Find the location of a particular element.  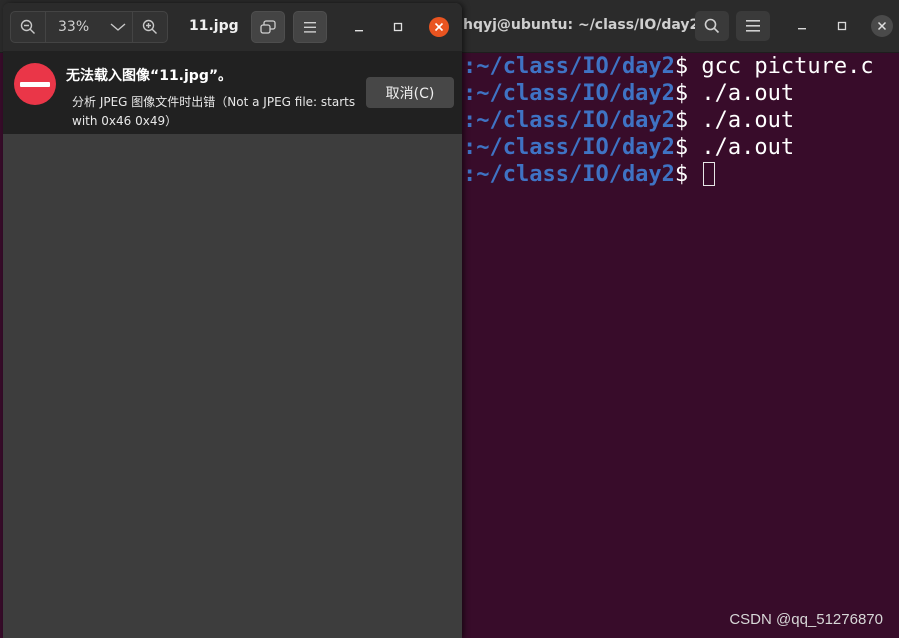

cancel-button: 取消(C) is located at coordinates (410, 92).